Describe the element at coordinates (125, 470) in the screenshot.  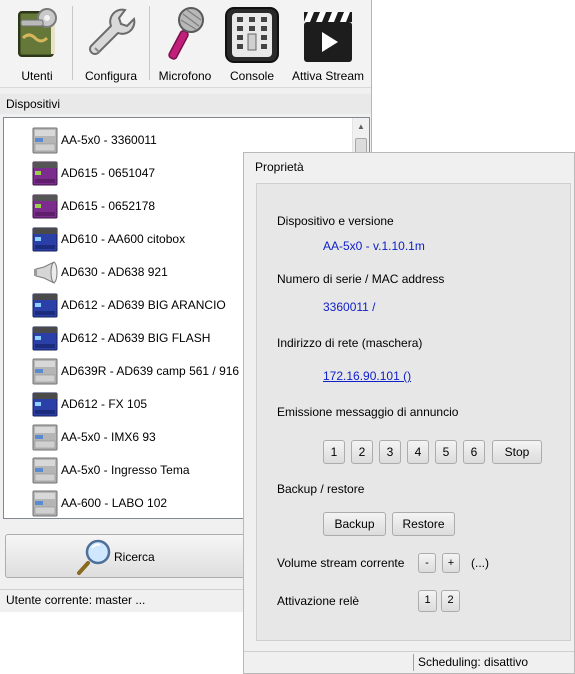
I see `device-label: AA-5x0 - Ingresso Tema` at that location.